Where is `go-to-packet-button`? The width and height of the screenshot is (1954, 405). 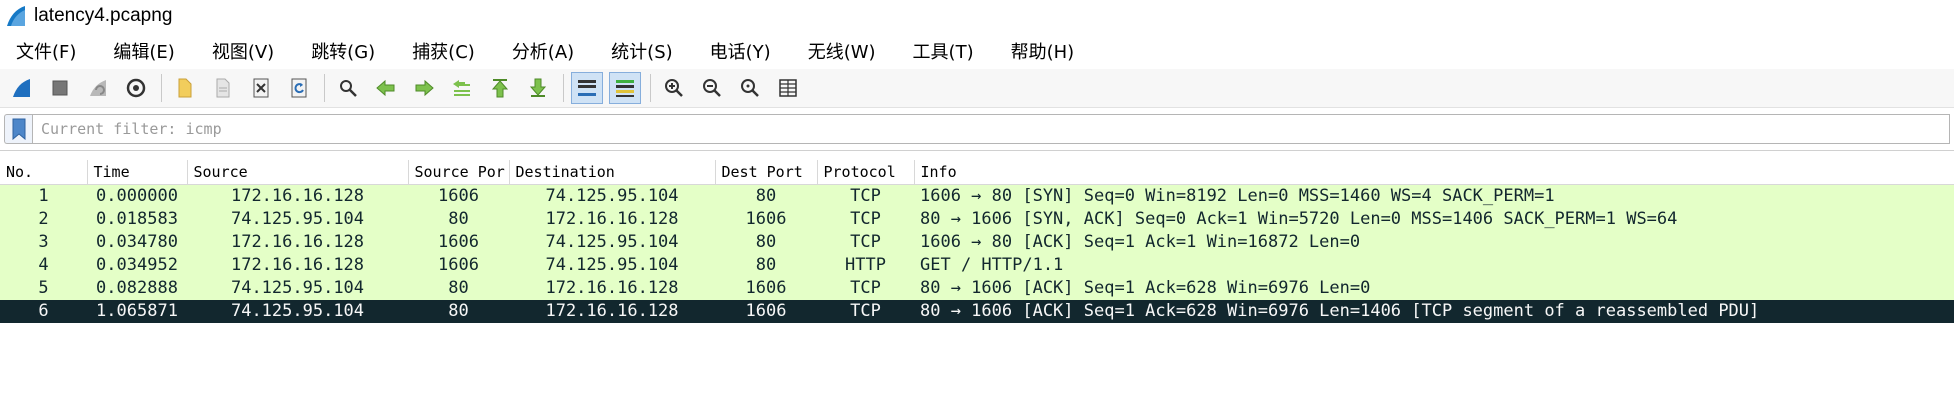
go-to-packet-button is located at coordinates (462, 88).